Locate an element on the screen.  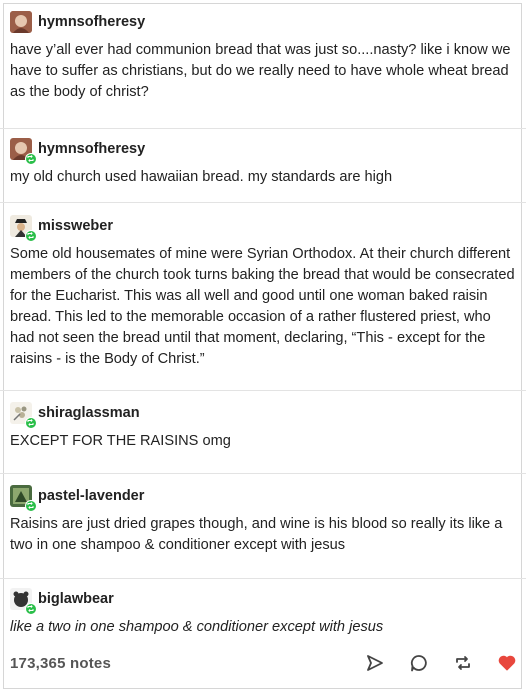
post-text: EXCEPT FOR THE RAISINS omg is located at coordinates (120, 441).